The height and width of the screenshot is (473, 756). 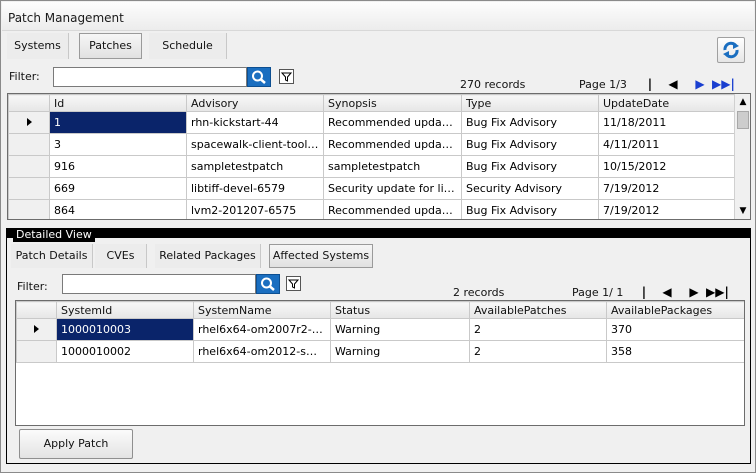 I want to click on refresh-button, so click(x=731, y=50).